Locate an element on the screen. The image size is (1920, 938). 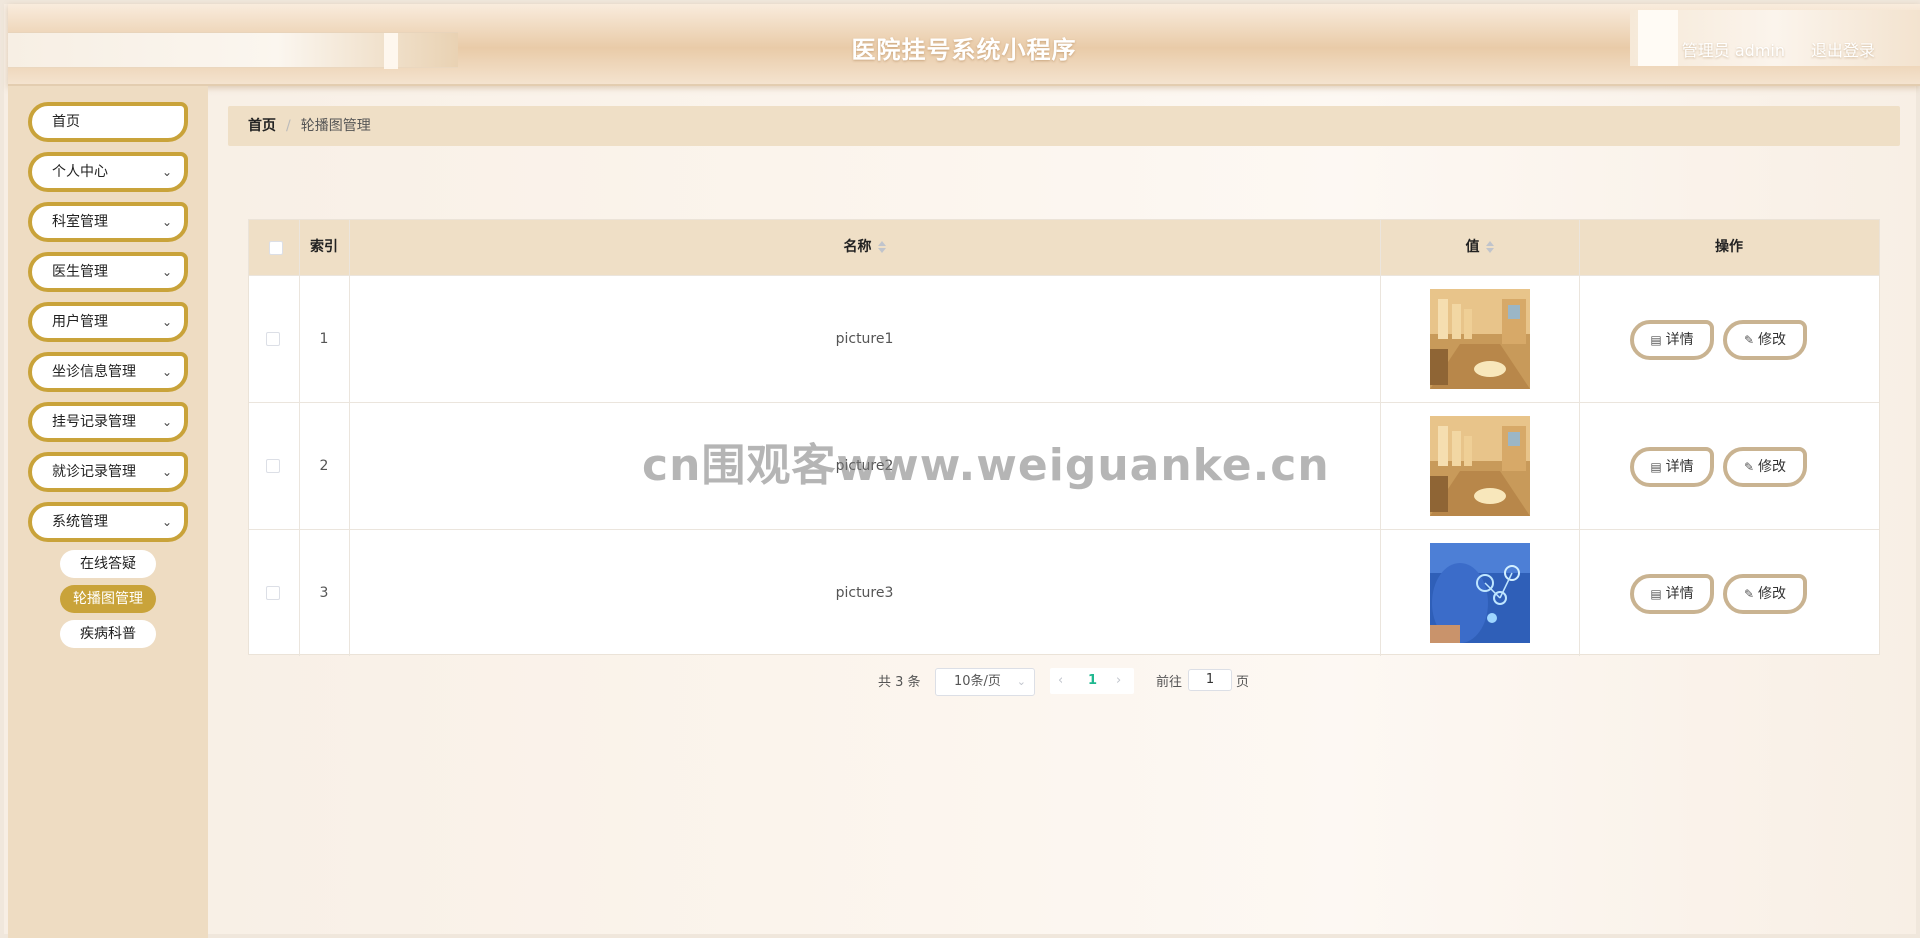
breadcrumb-home: 首页 is located at coordinates (262, 126).